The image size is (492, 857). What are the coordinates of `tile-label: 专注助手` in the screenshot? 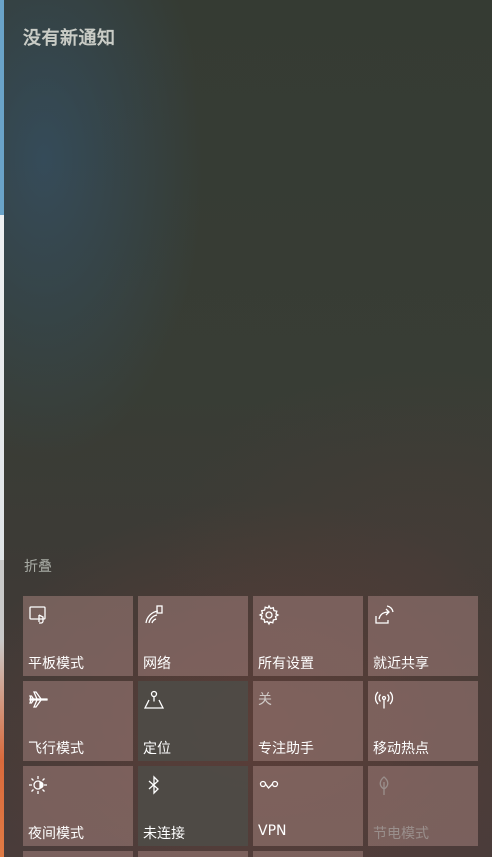 It's located at (286, 749).